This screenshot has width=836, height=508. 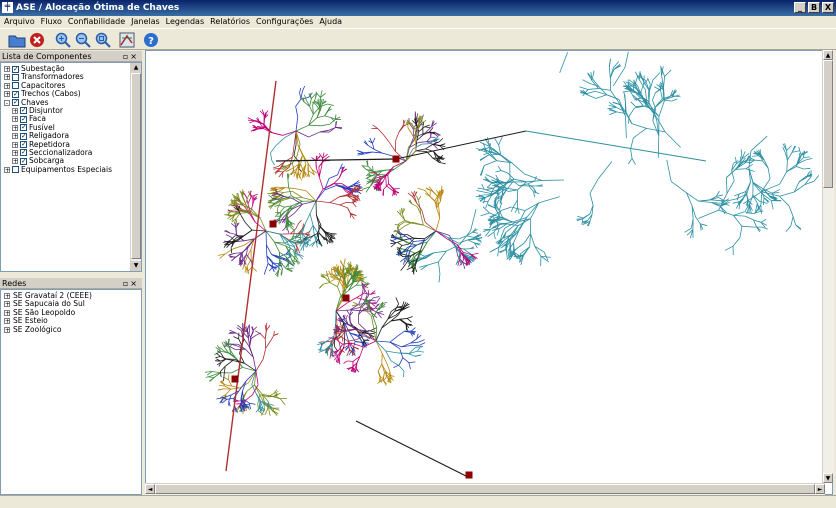 I want to click on scroll-thumb, so click(x=136, y=166).